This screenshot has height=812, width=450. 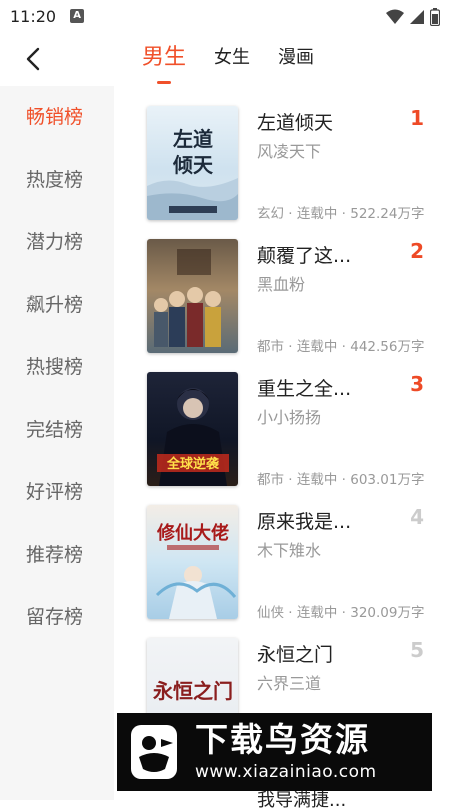 I want to click on sidebar-item-potential: 潜力榜, so click(x=57, y=242).